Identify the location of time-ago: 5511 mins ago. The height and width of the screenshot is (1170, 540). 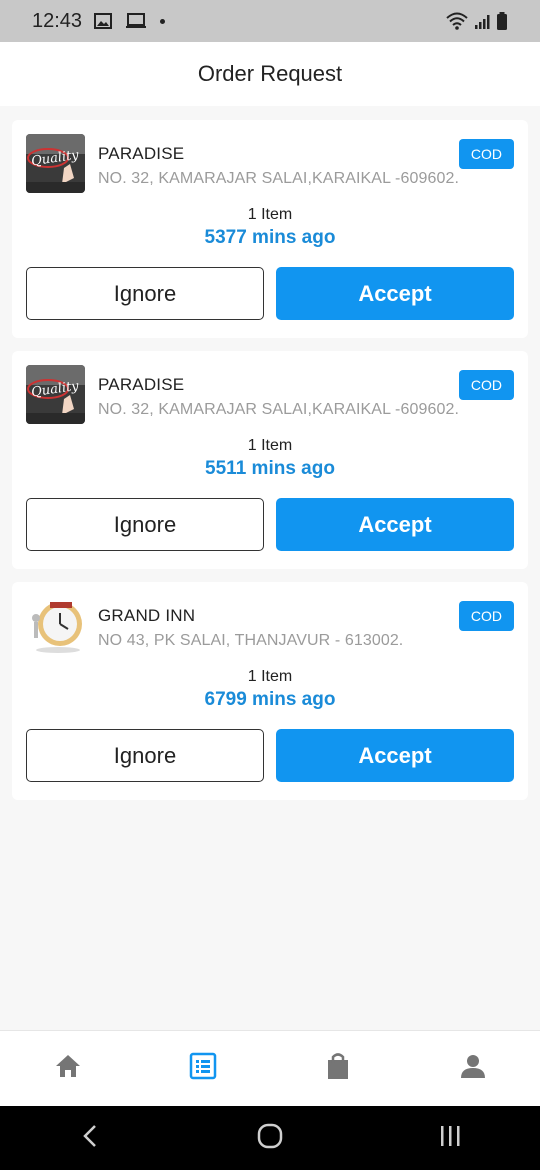
(270, 468).